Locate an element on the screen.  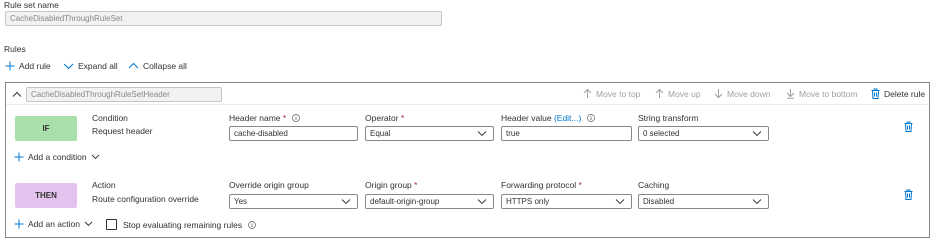
origin-group-label: Origin group * is located at coordinates (391, 185).